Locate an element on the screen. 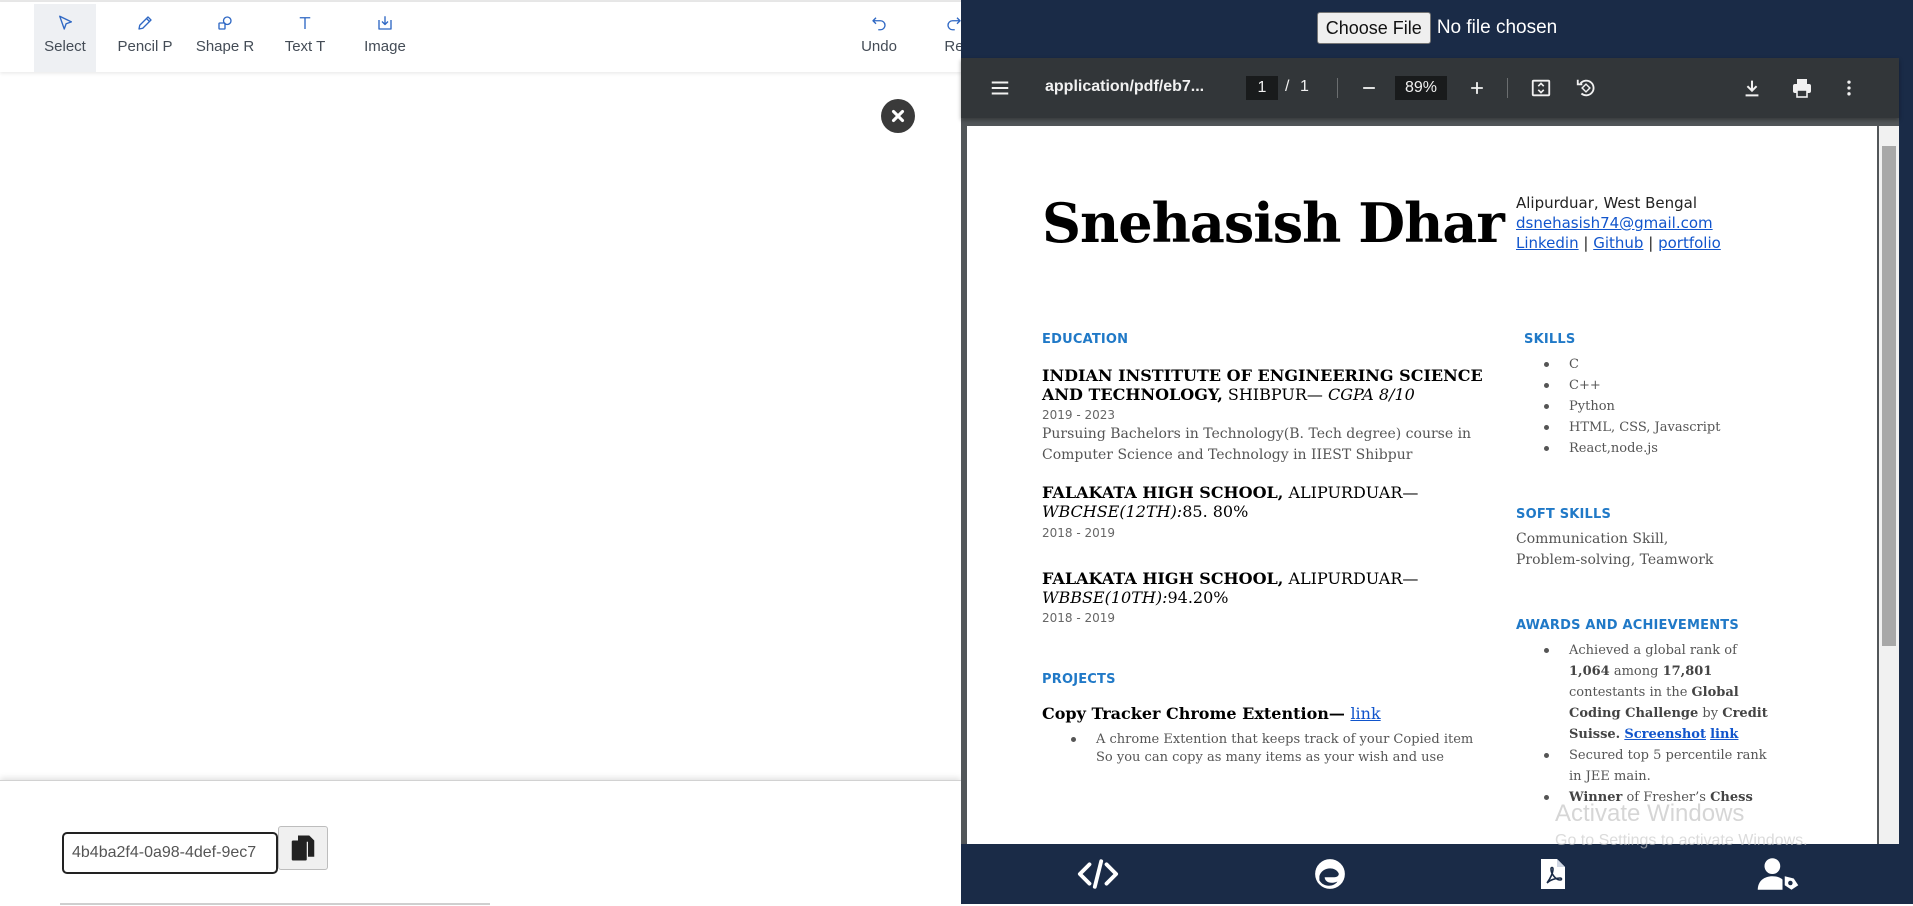  award-text: of Fresher’s is located at coordinates (1666, 797).